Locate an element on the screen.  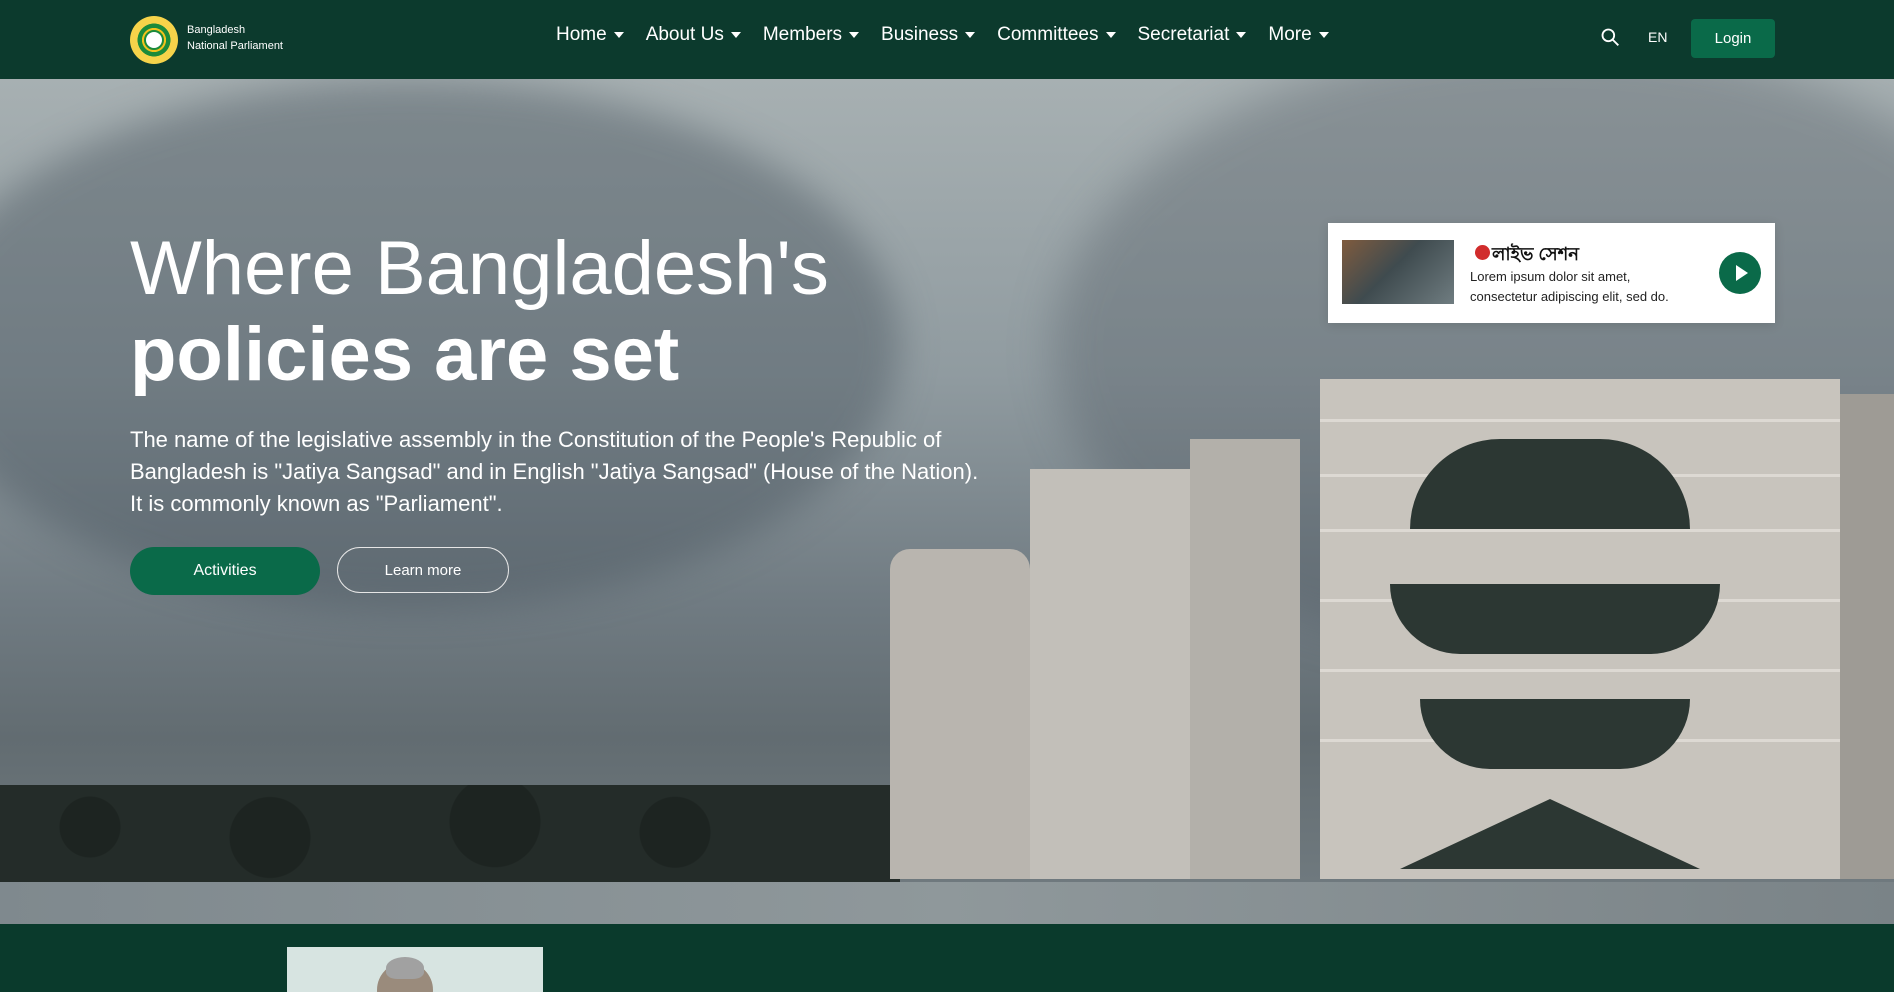
next-section is located at coordinates (947, 958).